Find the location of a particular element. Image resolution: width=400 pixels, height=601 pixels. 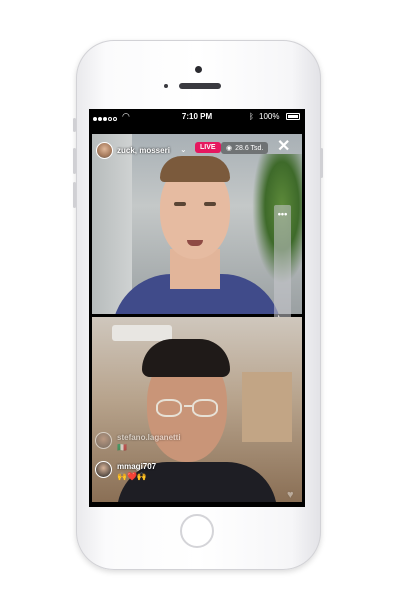

floating-hearts: ♥ ♥ ♥ ♥ ♥ ♥ ♥ is located at coordinates (294, 498).